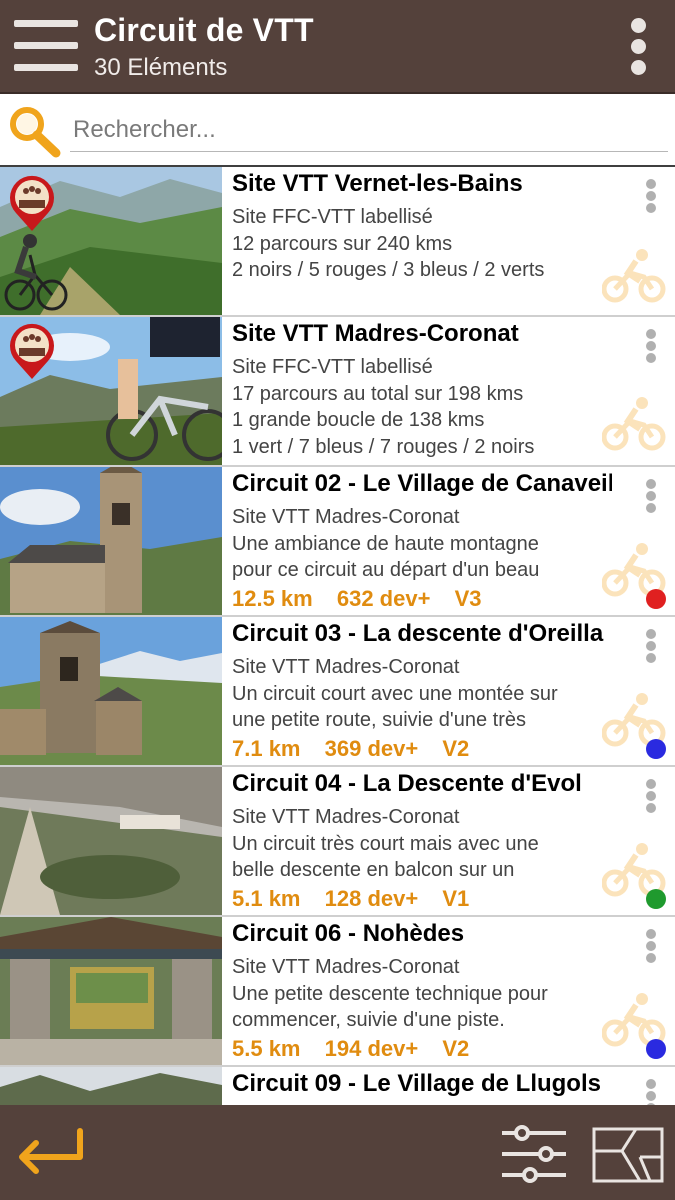 This screenshot has width=675, height=1200. I want to click on map-icon, so click(628, 1155).